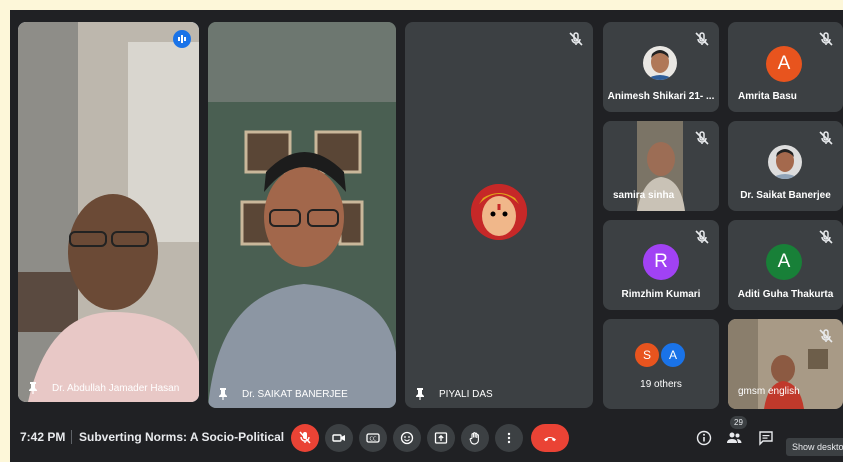  I want to click on chat-button, so click(766, 438).